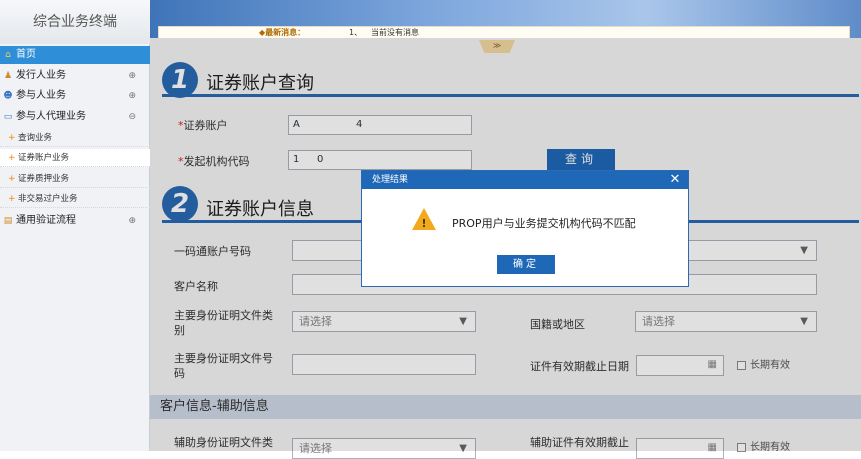 This screenshot has width=861, height=459. What do you see at coordinates (8, 55) in the screenshot?
I see `home-icon: ⌂` at bounding box center [8, 55].